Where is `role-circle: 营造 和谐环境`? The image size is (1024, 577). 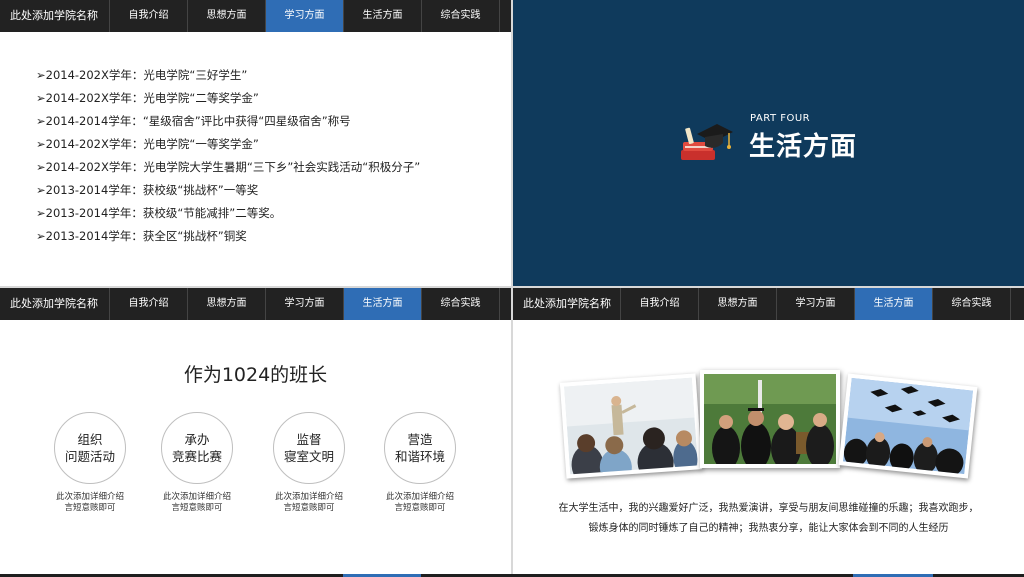
role-circle: 营造 和谐环境 is located at coordinates (420, 448).